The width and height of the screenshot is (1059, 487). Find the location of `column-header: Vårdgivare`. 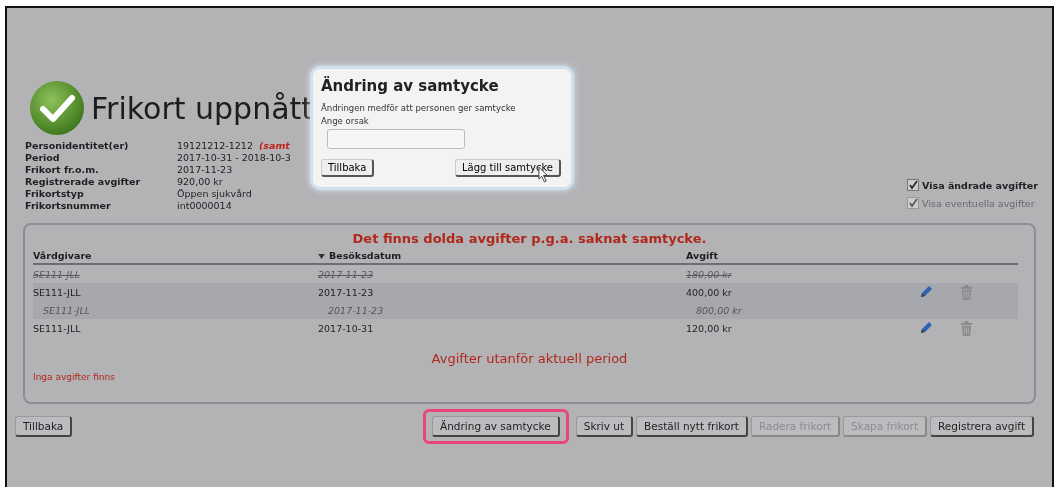

column-header: Vårdgivare is located at coordinates (175, 255).